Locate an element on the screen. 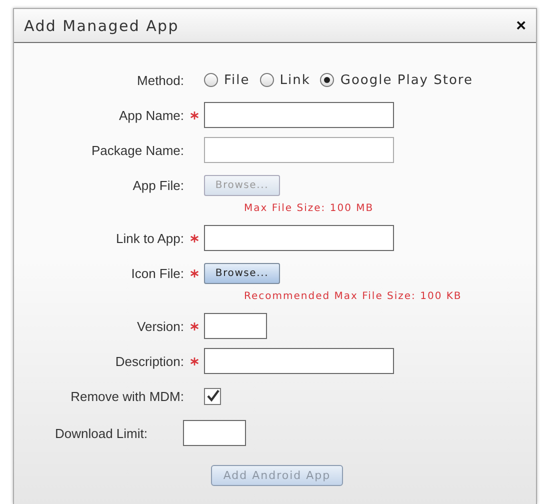 Image resolution: width=540 pixels, height=504 pixels. dialog-title: Add Managed App is located at coordinates (101, 25).